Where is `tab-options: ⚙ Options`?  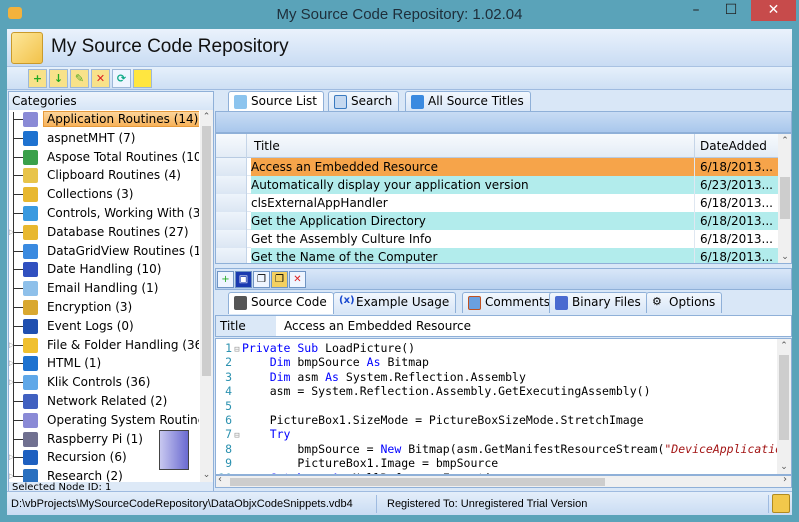
tab-options: ⚙ Options is located at coordinates (684, 302).